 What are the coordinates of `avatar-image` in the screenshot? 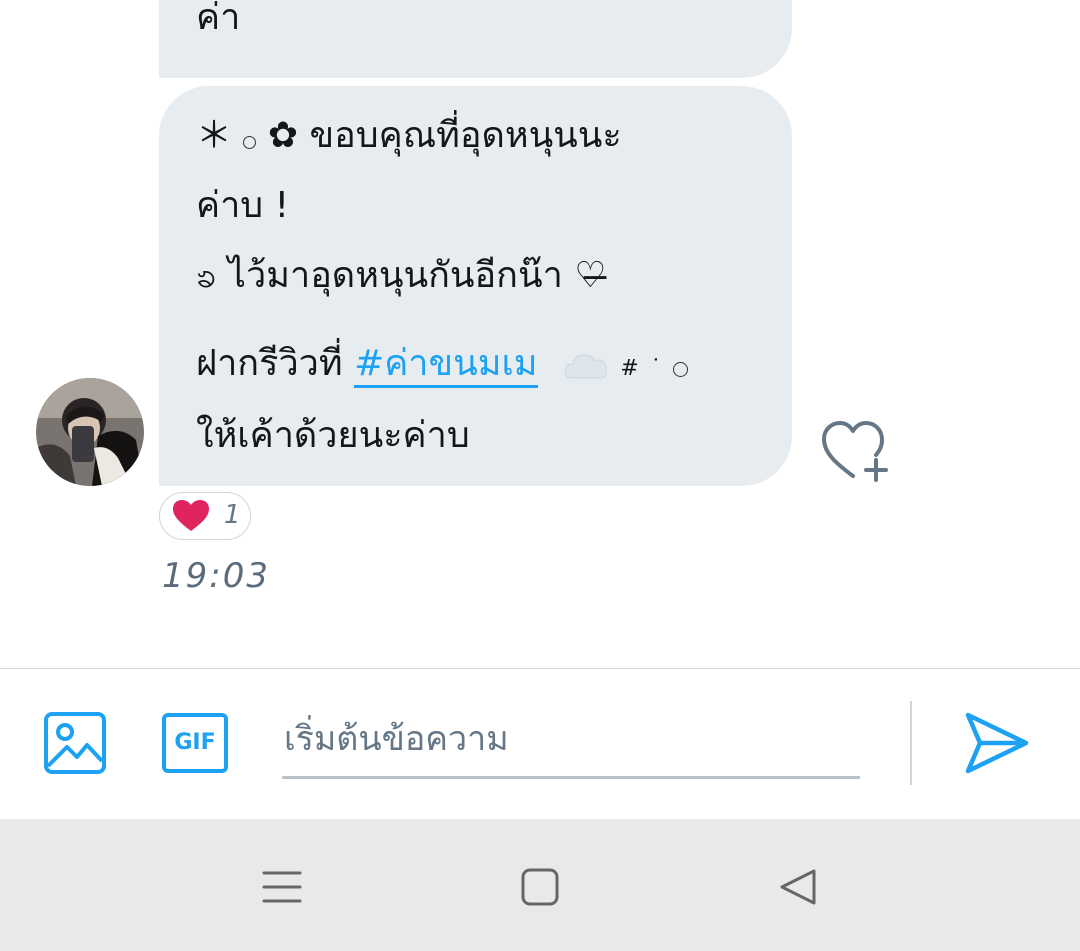 It's located at (90, 432).